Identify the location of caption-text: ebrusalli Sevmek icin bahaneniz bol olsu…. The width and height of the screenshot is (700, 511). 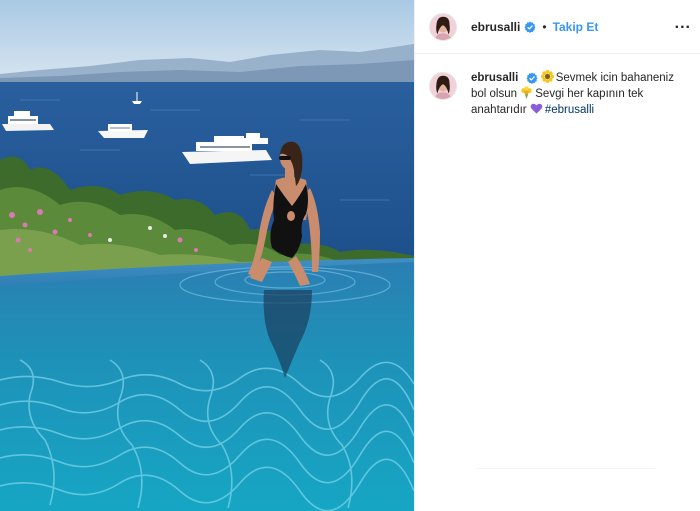
(576, 94).